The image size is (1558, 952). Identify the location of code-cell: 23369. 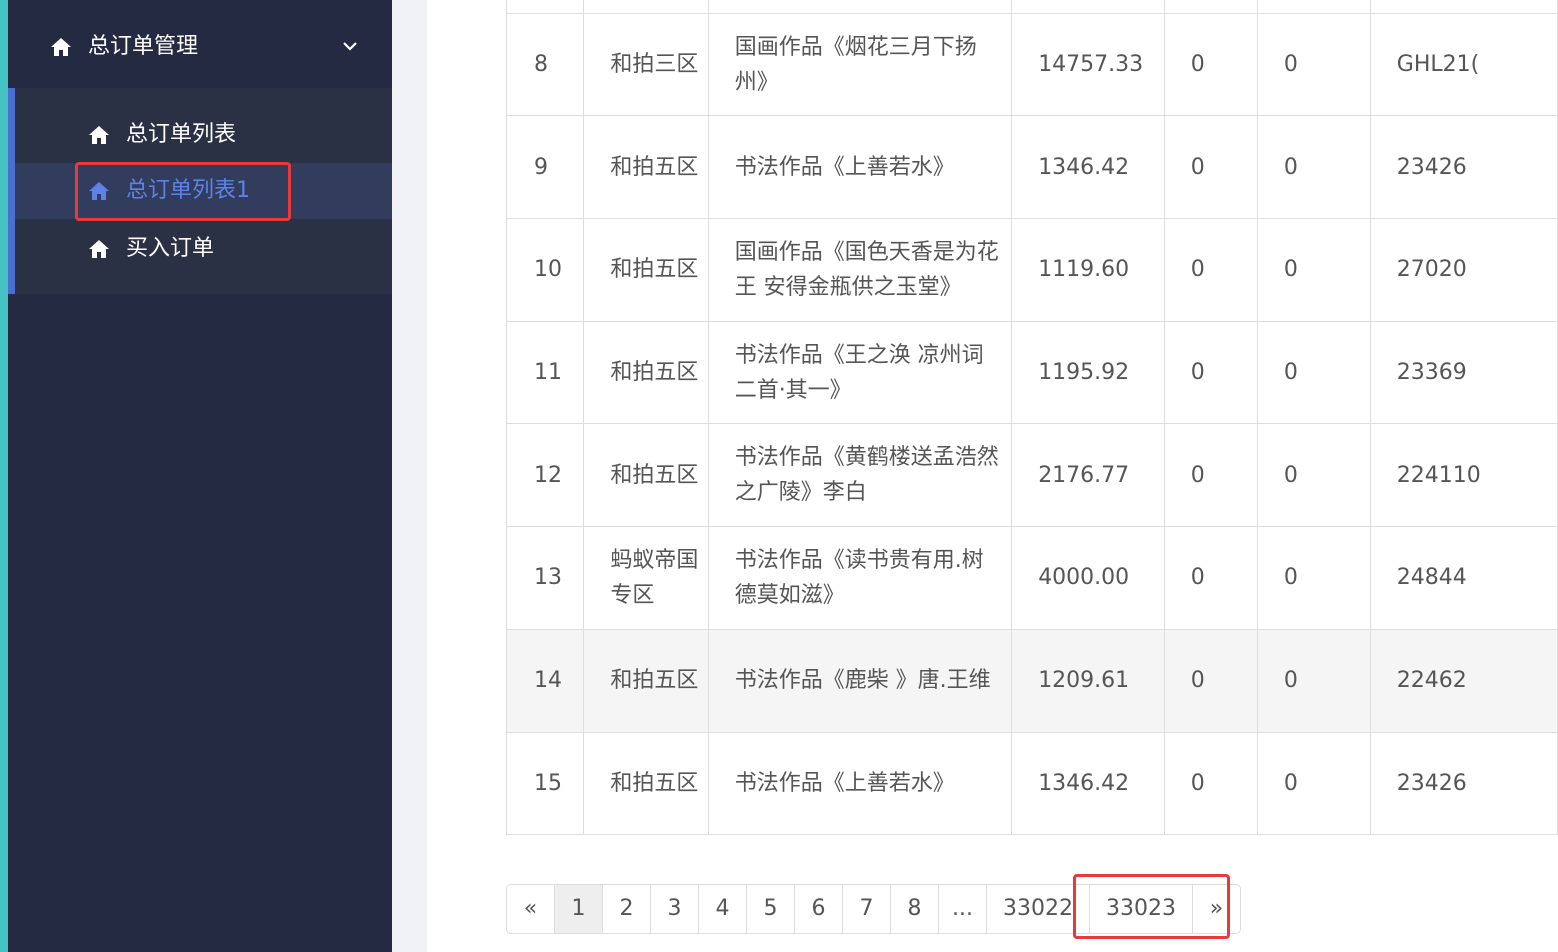
(1463, 372).